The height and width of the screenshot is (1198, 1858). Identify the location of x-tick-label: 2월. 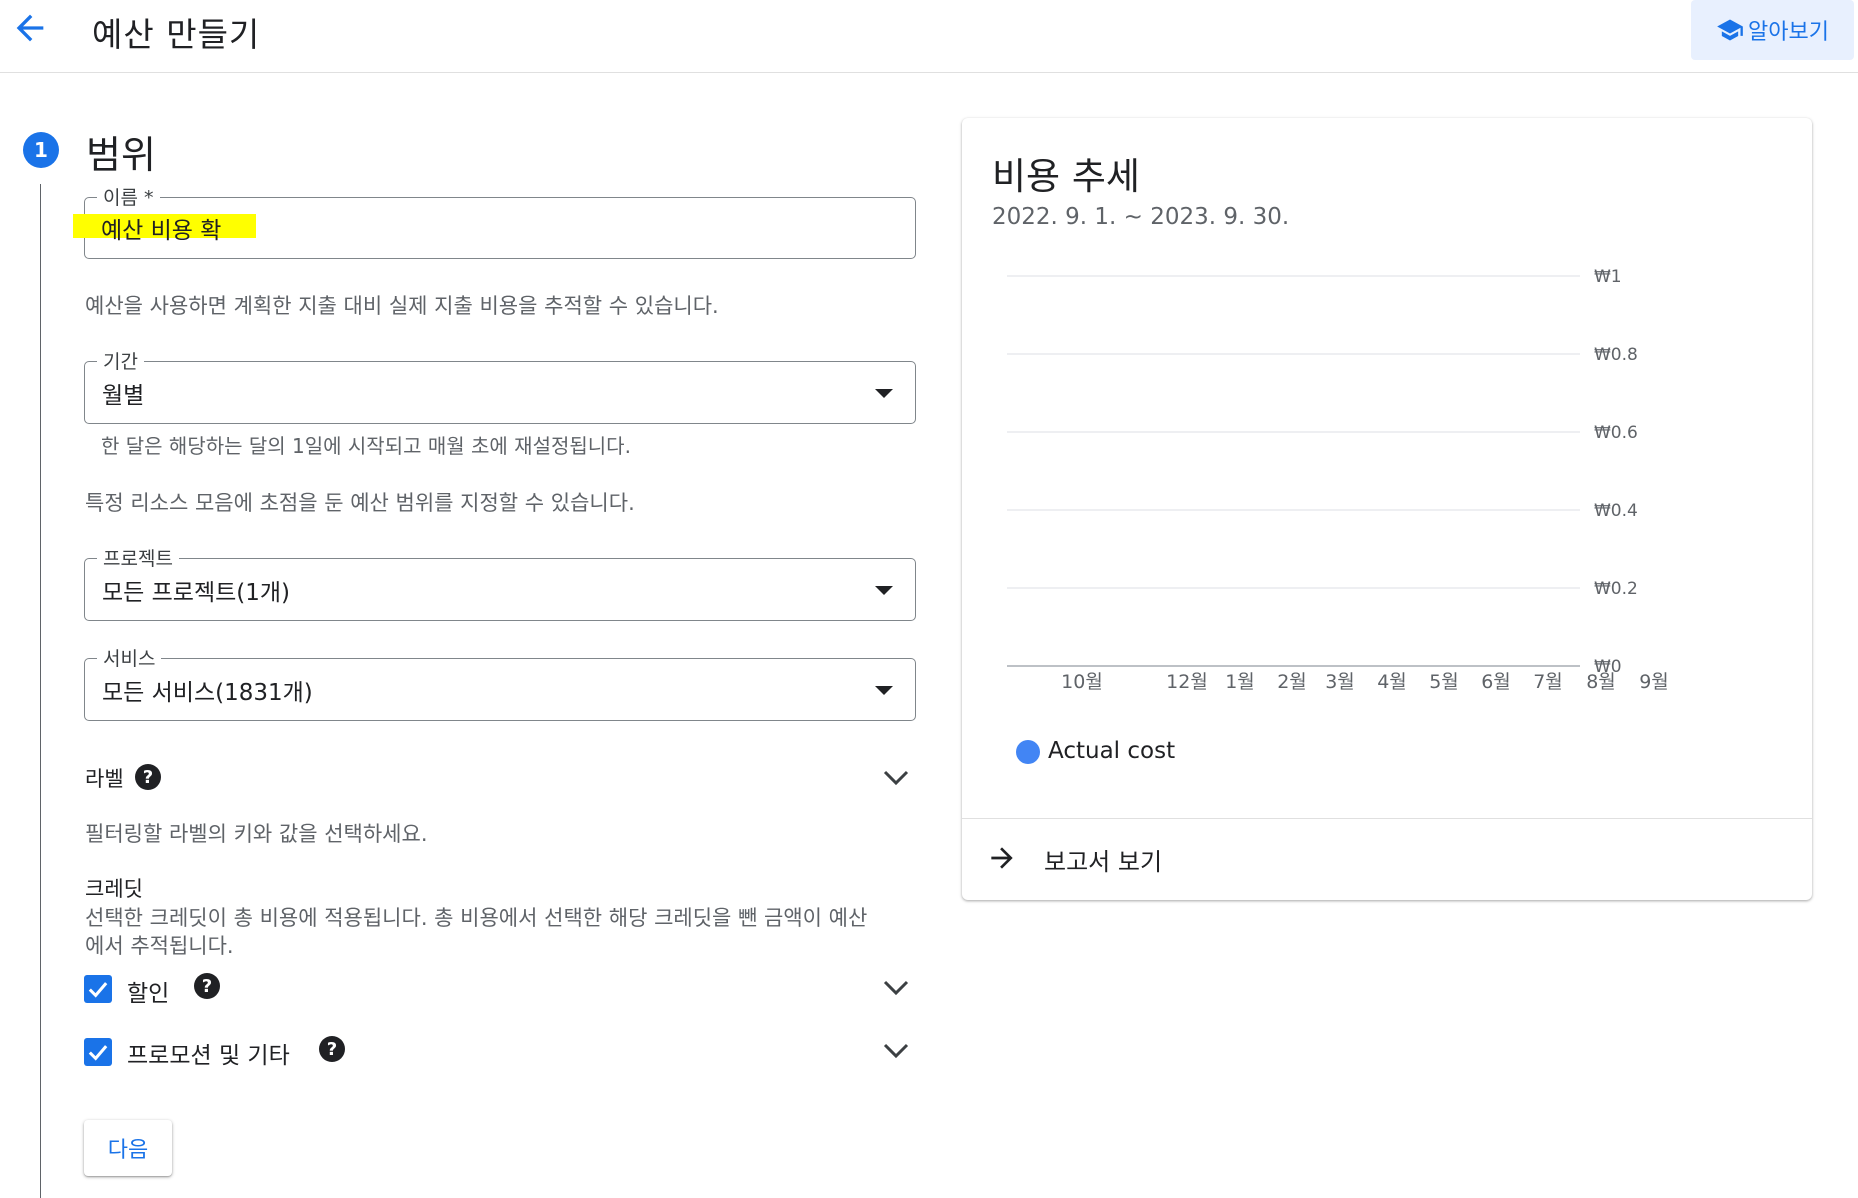
(1292, 682).